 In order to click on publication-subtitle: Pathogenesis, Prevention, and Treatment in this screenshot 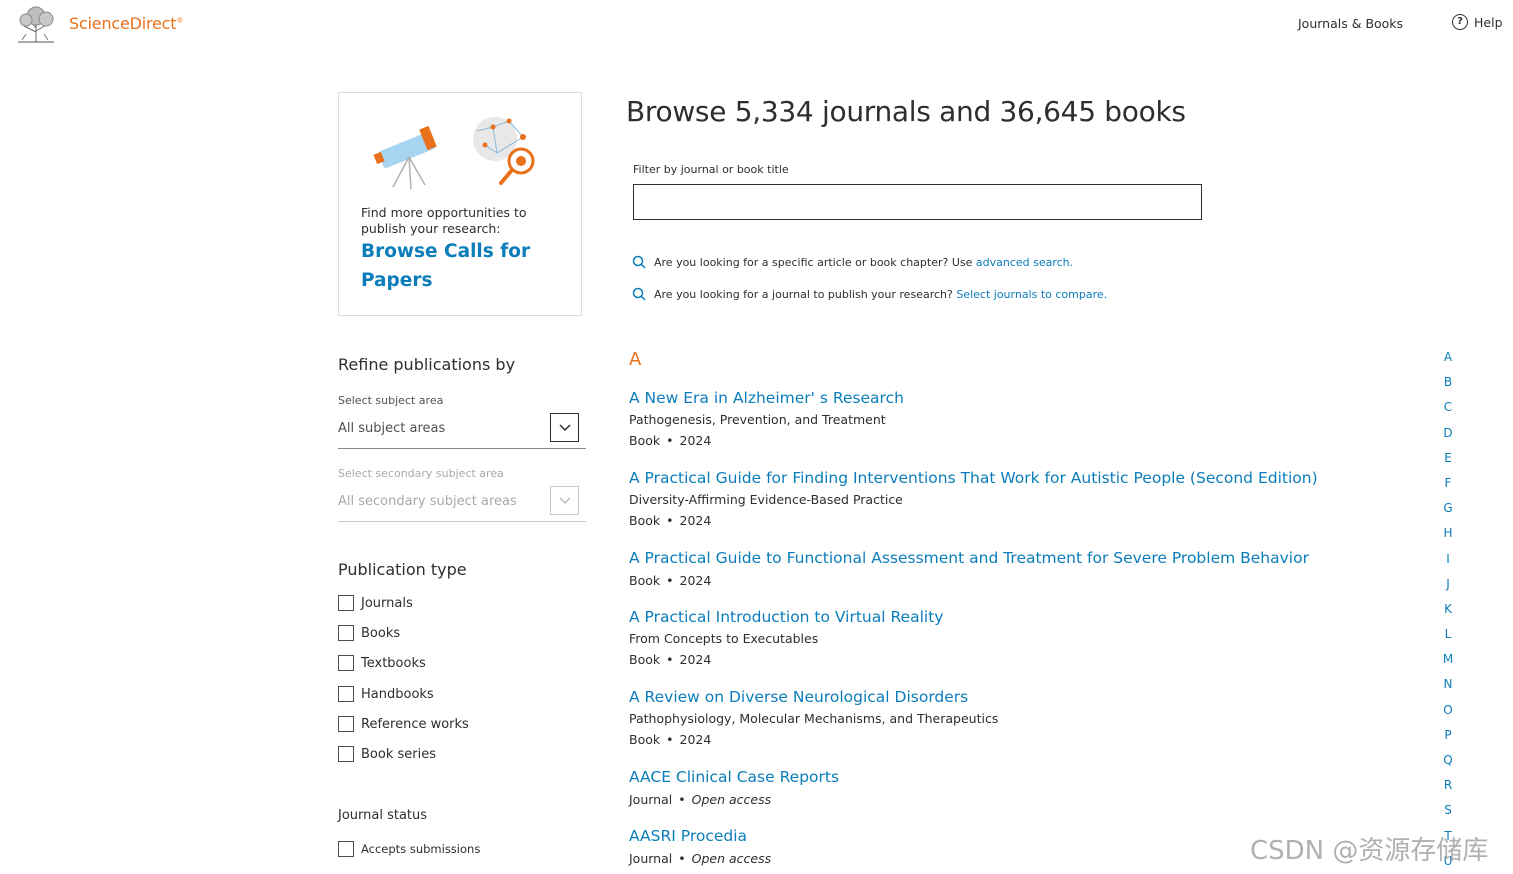, I will do `click(757, 419)`.